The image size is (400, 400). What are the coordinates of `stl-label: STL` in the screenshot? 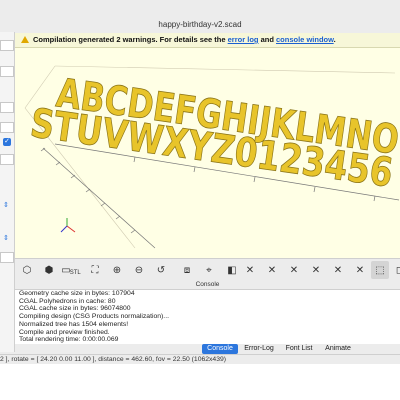 It's located at (75, 272).